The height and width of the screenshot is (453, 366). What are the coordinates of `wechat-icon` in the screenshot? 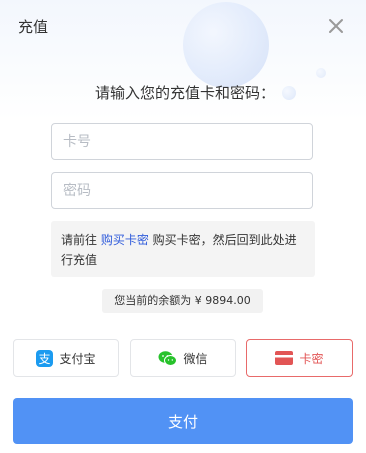 It's located at (168, 358).